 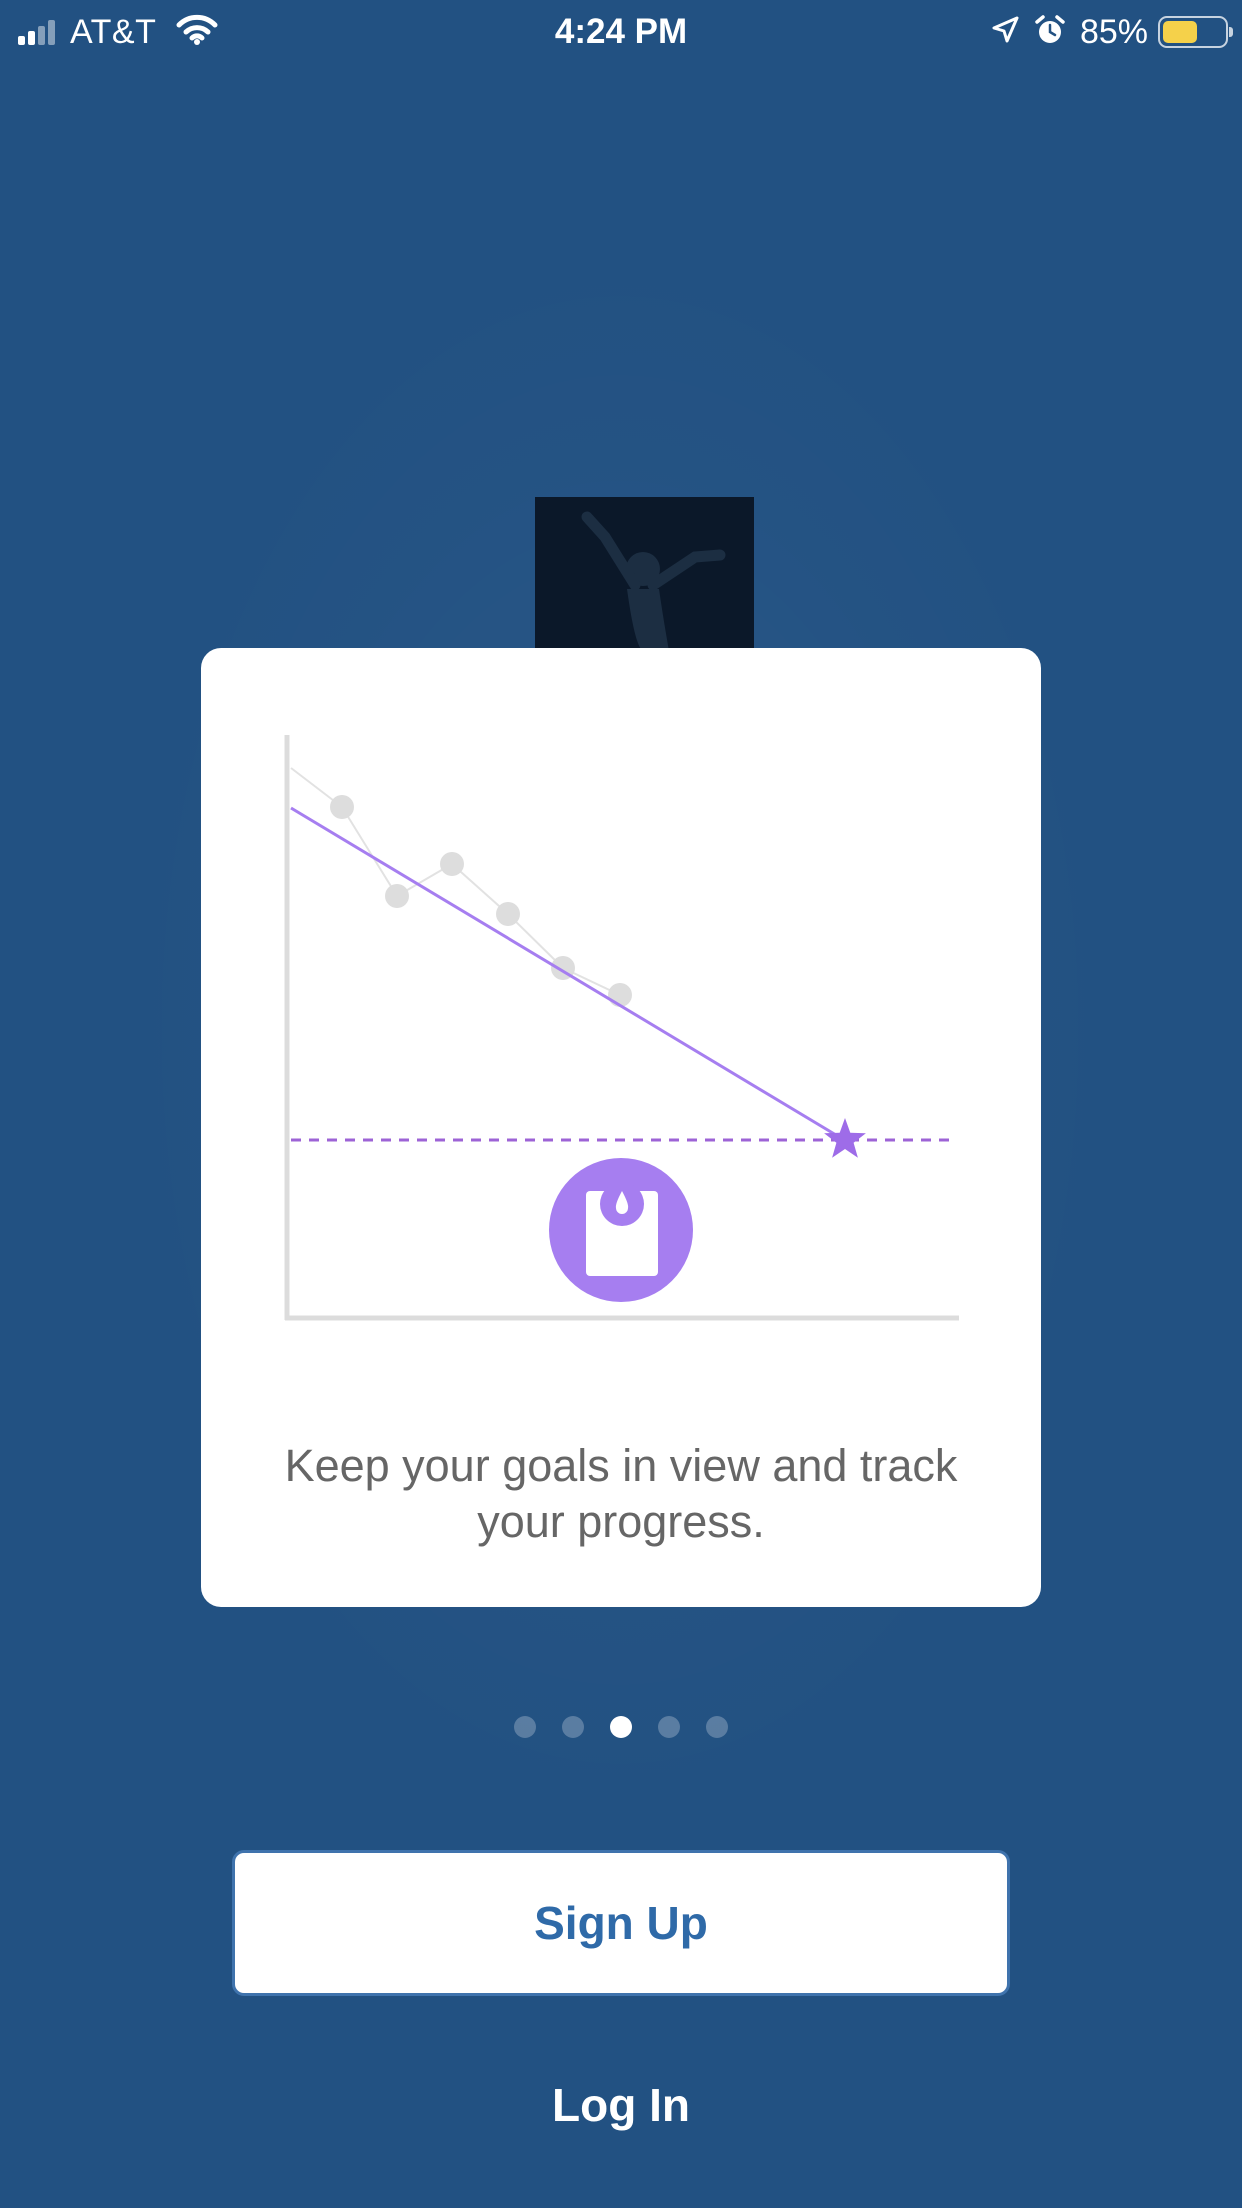 I want to click on progress-illustration, so click(x=621, y=1028).